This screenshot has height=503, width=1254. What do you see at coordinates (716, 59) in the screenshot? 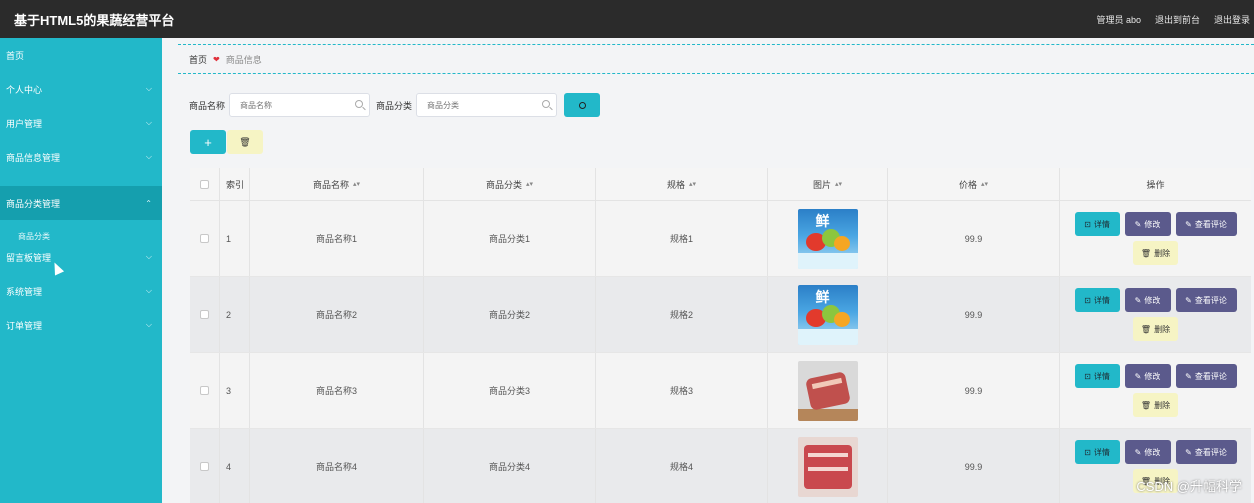
I see `breadcrumb: 首页 ❤ 商品信息` at bounding box center [716, 59].